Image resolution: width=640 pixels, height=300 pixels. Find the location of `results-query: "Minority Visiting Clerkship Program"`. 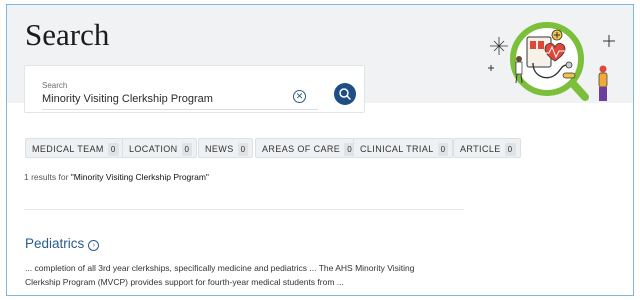

results-query: "Minority Visiting Clerkship Program" is located at coordinates (139, 177).